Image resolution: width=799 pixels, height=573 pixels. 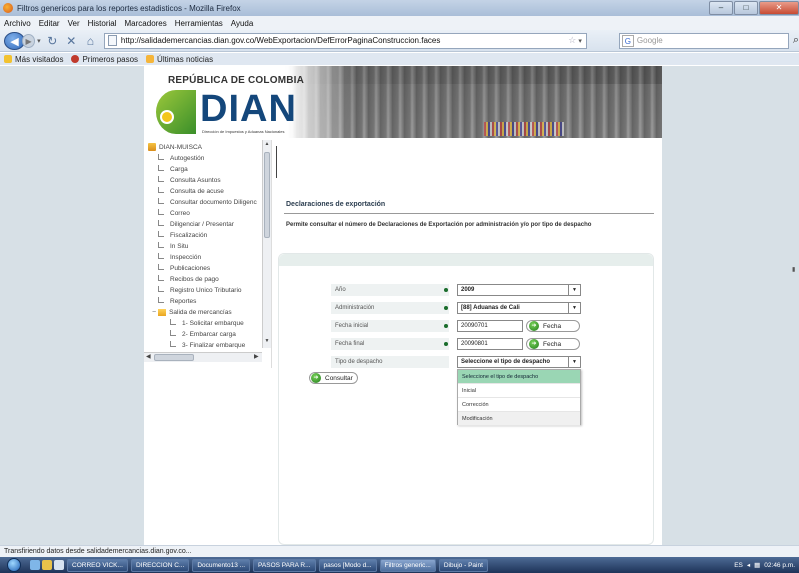 I want to click on tree-subitem: 2- Embarcar carga, so click(x=203, y=334).